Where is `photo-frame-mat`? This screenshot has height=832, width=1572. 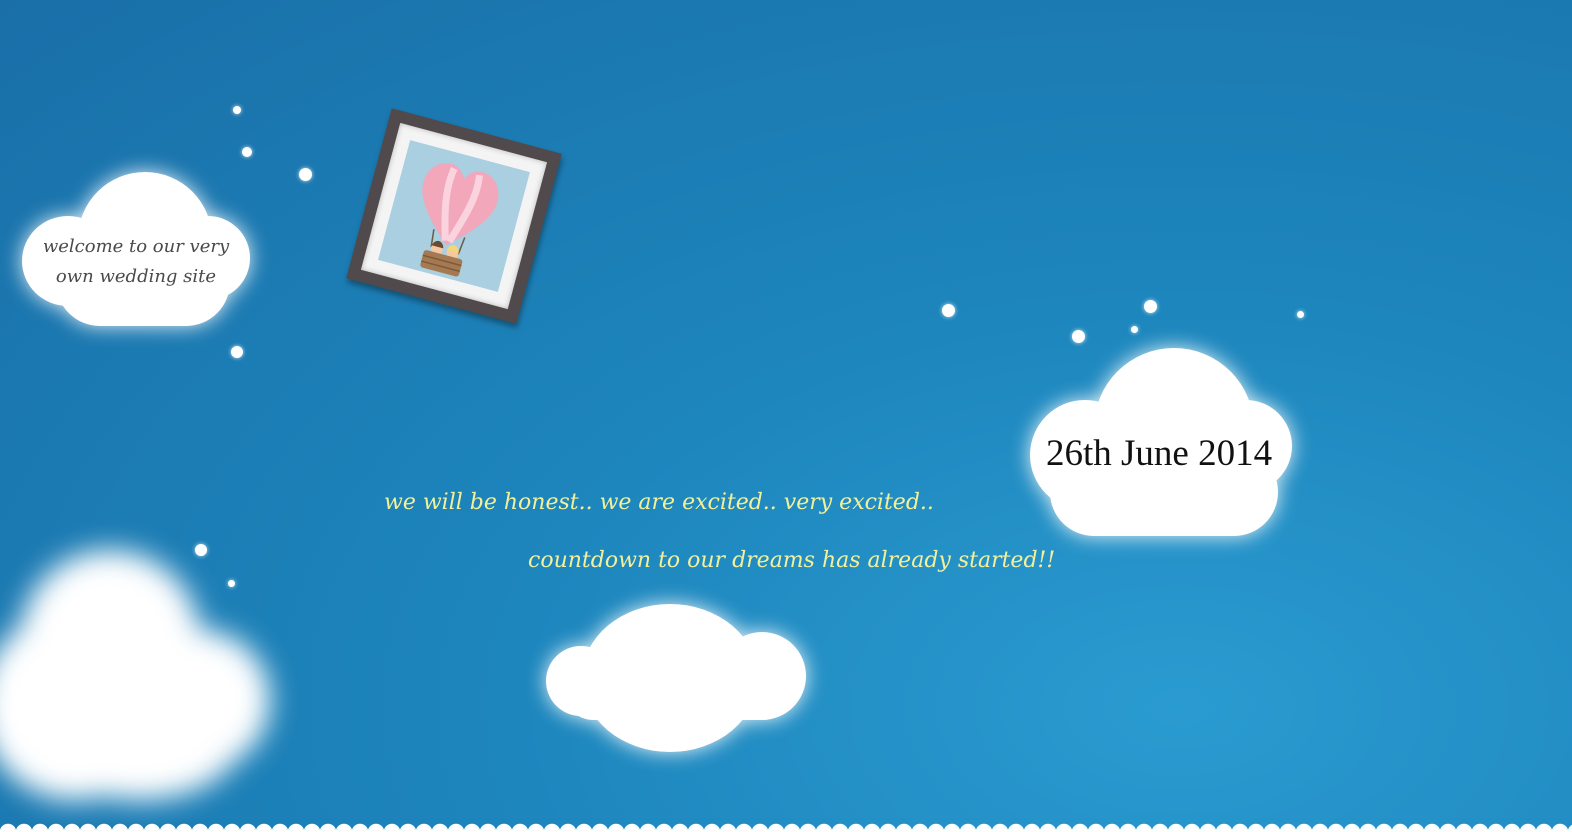 photo-frame-mat is located at coordinates (454, 216).